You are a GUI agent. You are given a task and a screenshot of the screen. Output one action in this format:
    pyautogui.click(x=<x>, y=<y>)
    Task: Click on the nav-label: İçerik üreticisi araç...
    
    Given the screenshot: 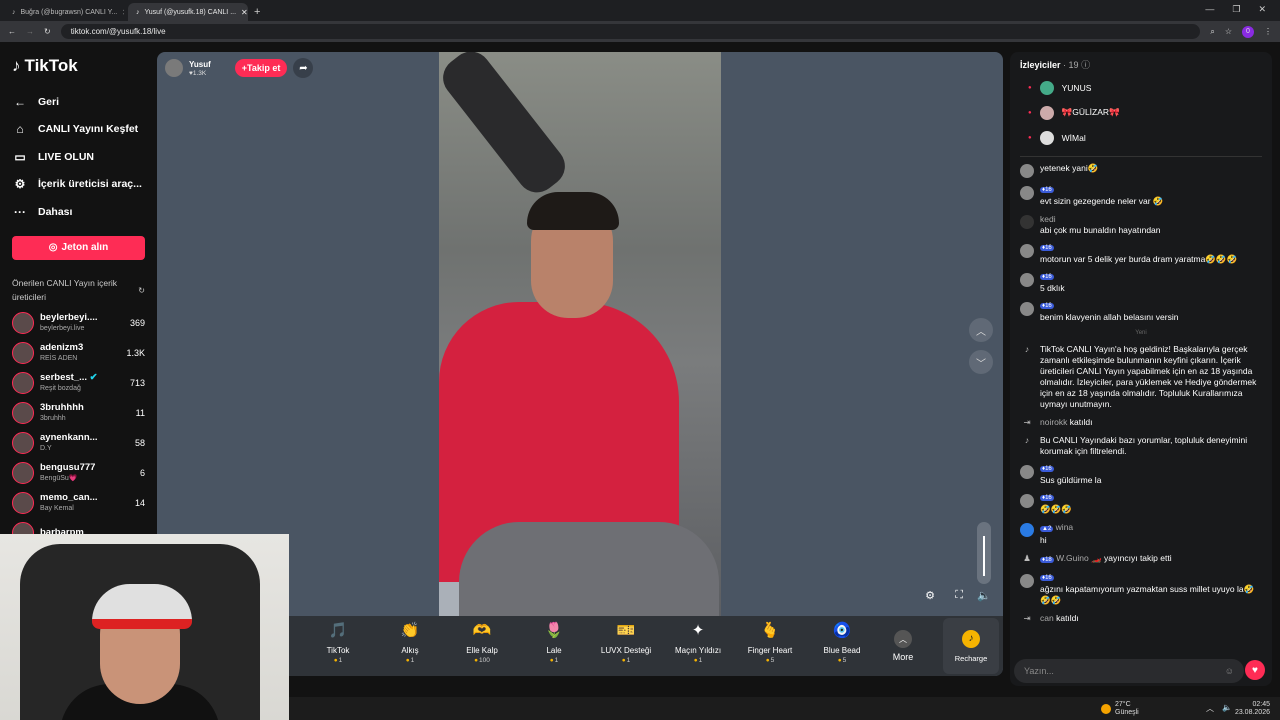 What is the action you would take?
    pyautogui.click(x=90, y=184)
    